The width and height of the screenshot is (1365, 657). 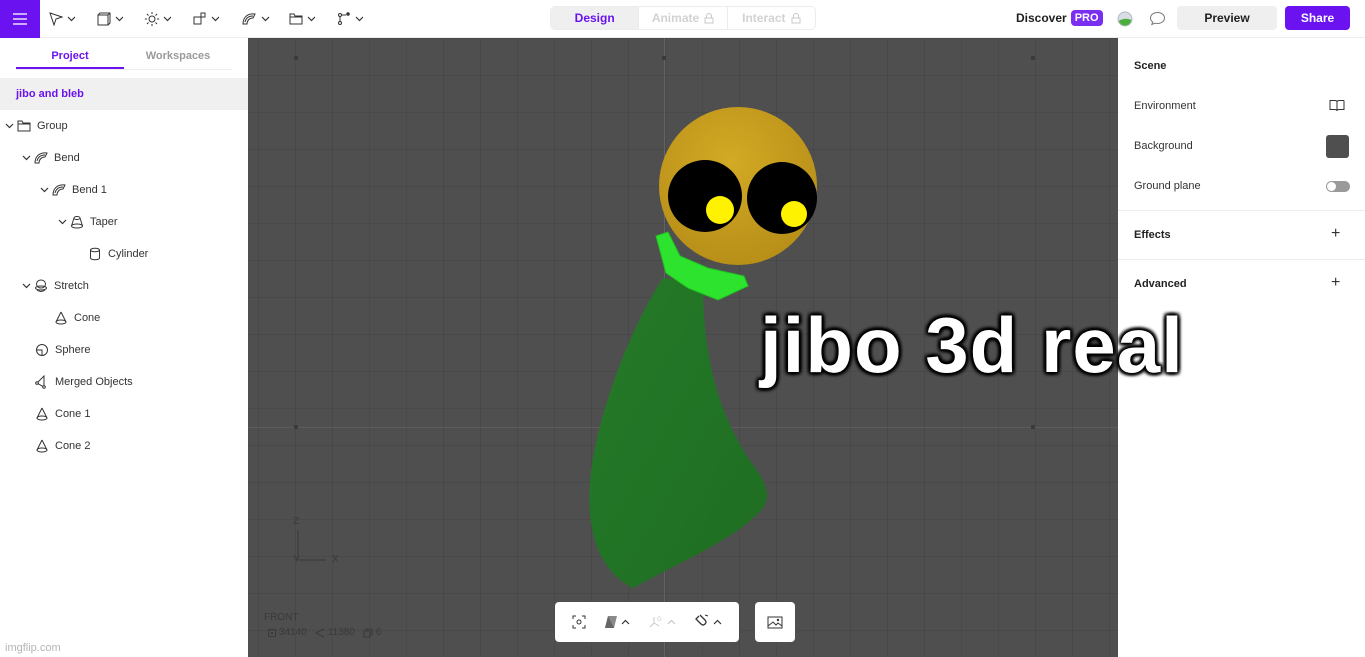 What do you see at coordinates (83, 382) in the screenshot?
I see `tree-item-merged-objects: Merged Objects` at bounding box center [83, 382].